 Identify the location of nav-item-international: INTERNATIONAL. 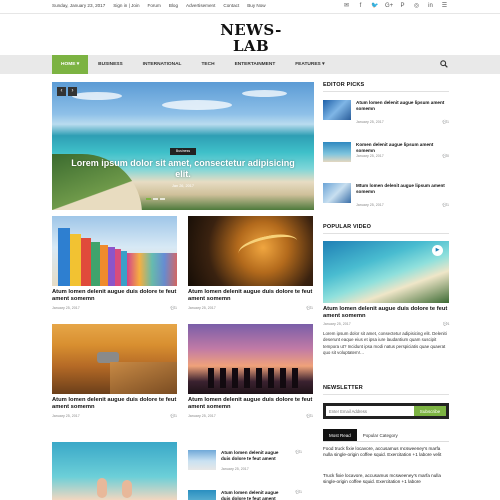
(162, 64).